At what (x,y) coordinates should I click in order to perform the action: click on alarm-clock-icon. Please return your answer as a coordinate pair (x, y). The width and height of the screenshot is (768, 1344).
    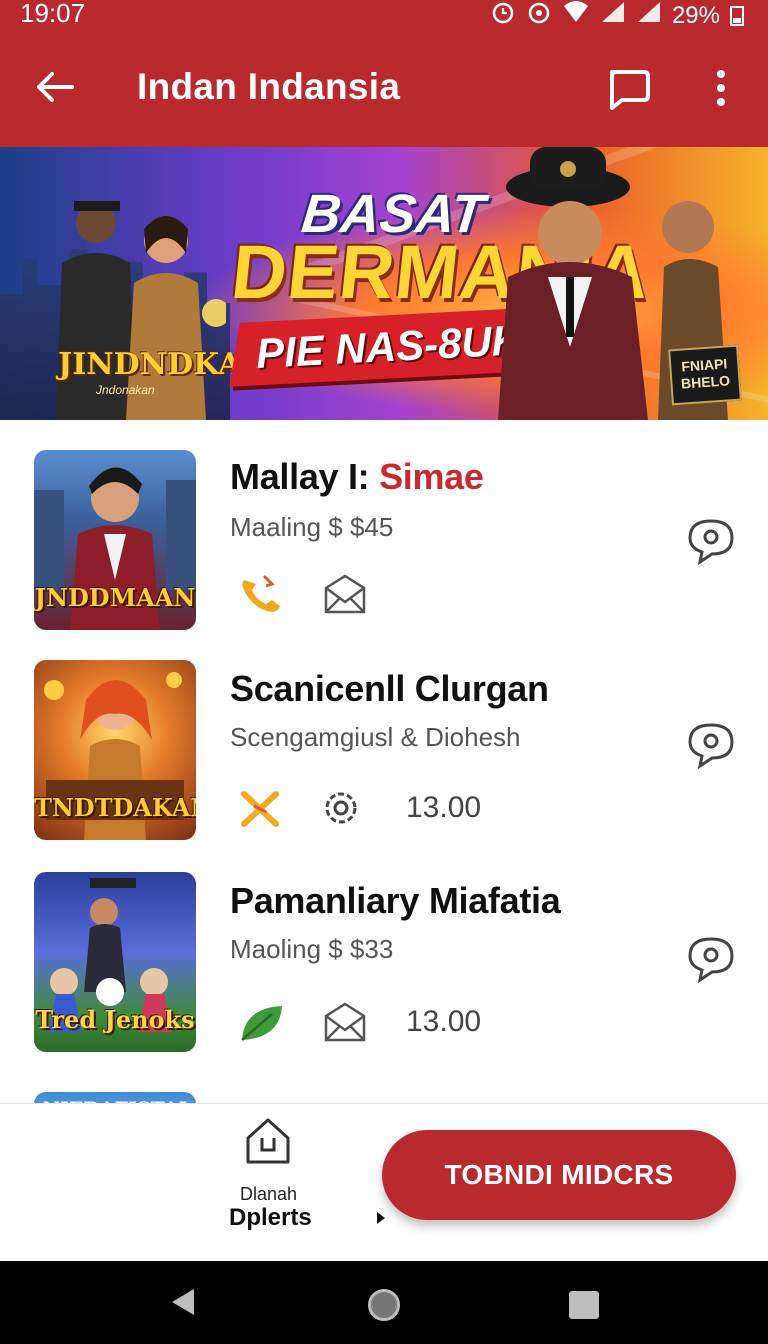
    Looking at the image, I should click on (539, 16).